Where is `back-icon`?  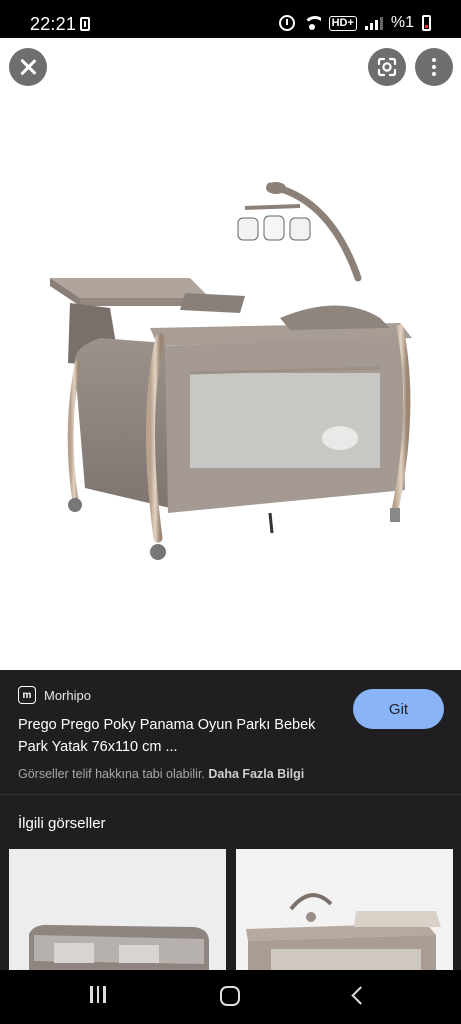
back-icon is located at coordinates (357, 996).